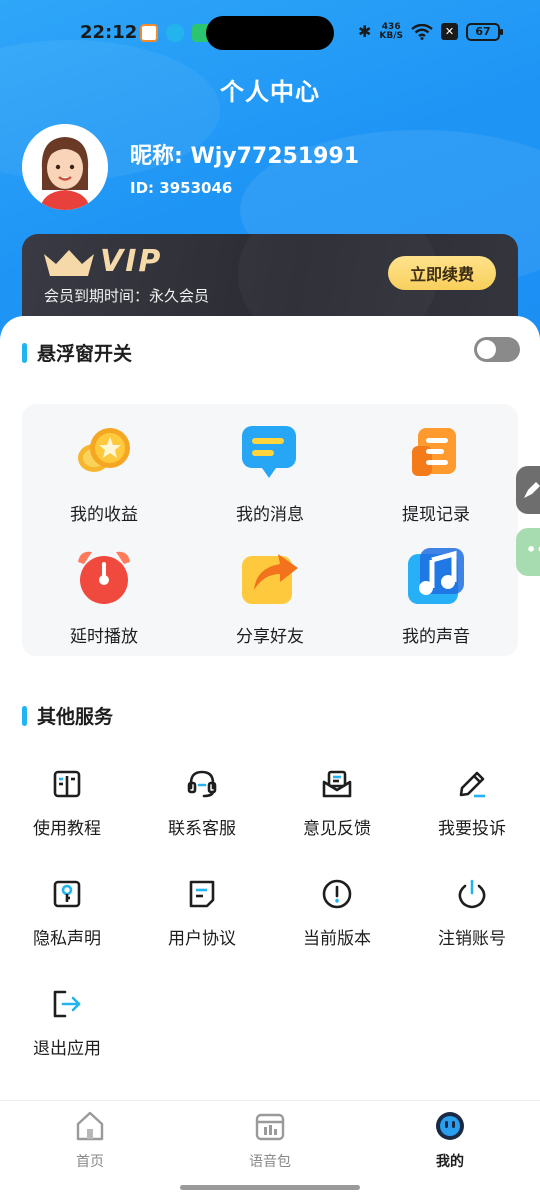 This screenshot has width=540, height=1200. I want to click on floating-window-label: 悬浮窗开关, so click(85, 354).